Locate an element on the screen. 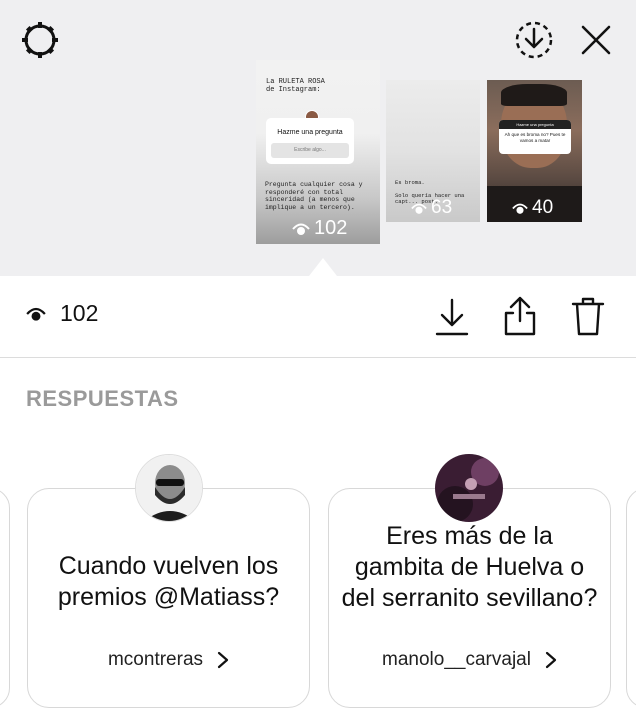 This screenshot has width=636, height=719. viewers-count: 102 is located at coordinates (79, 313).